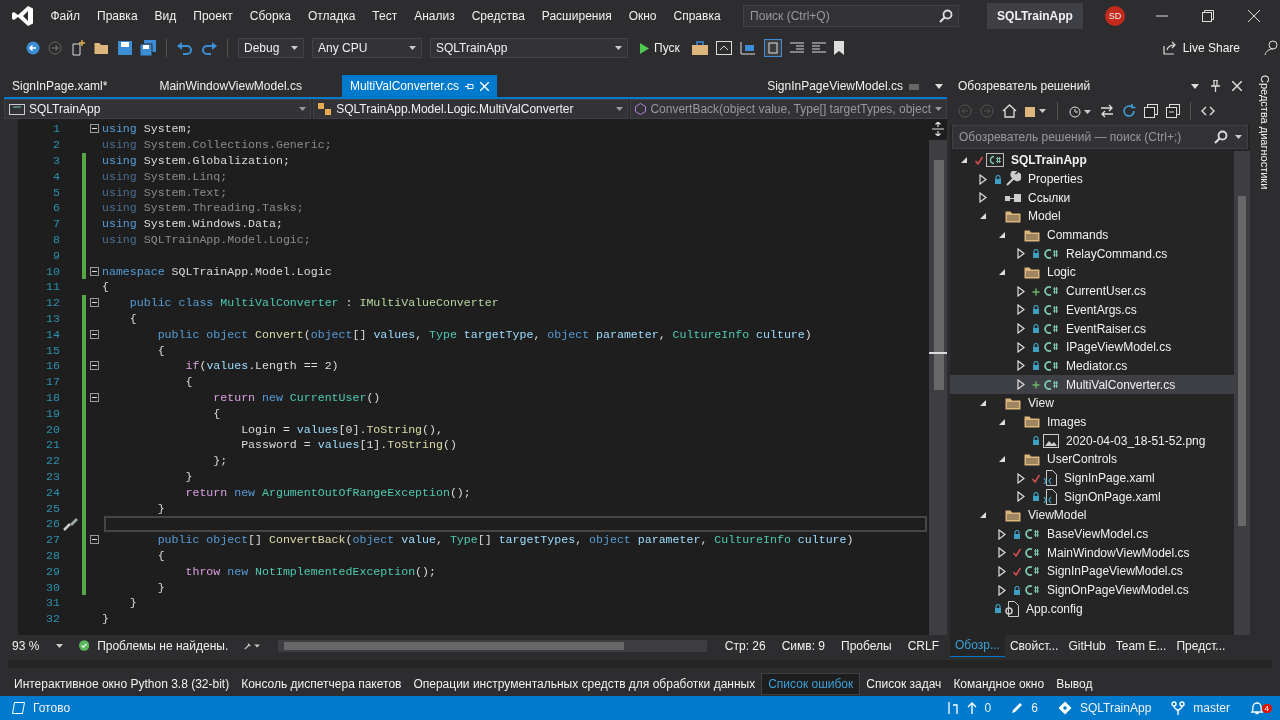 The image size is (1280, 720). I want to click on brush-icon, so click(252, 645).